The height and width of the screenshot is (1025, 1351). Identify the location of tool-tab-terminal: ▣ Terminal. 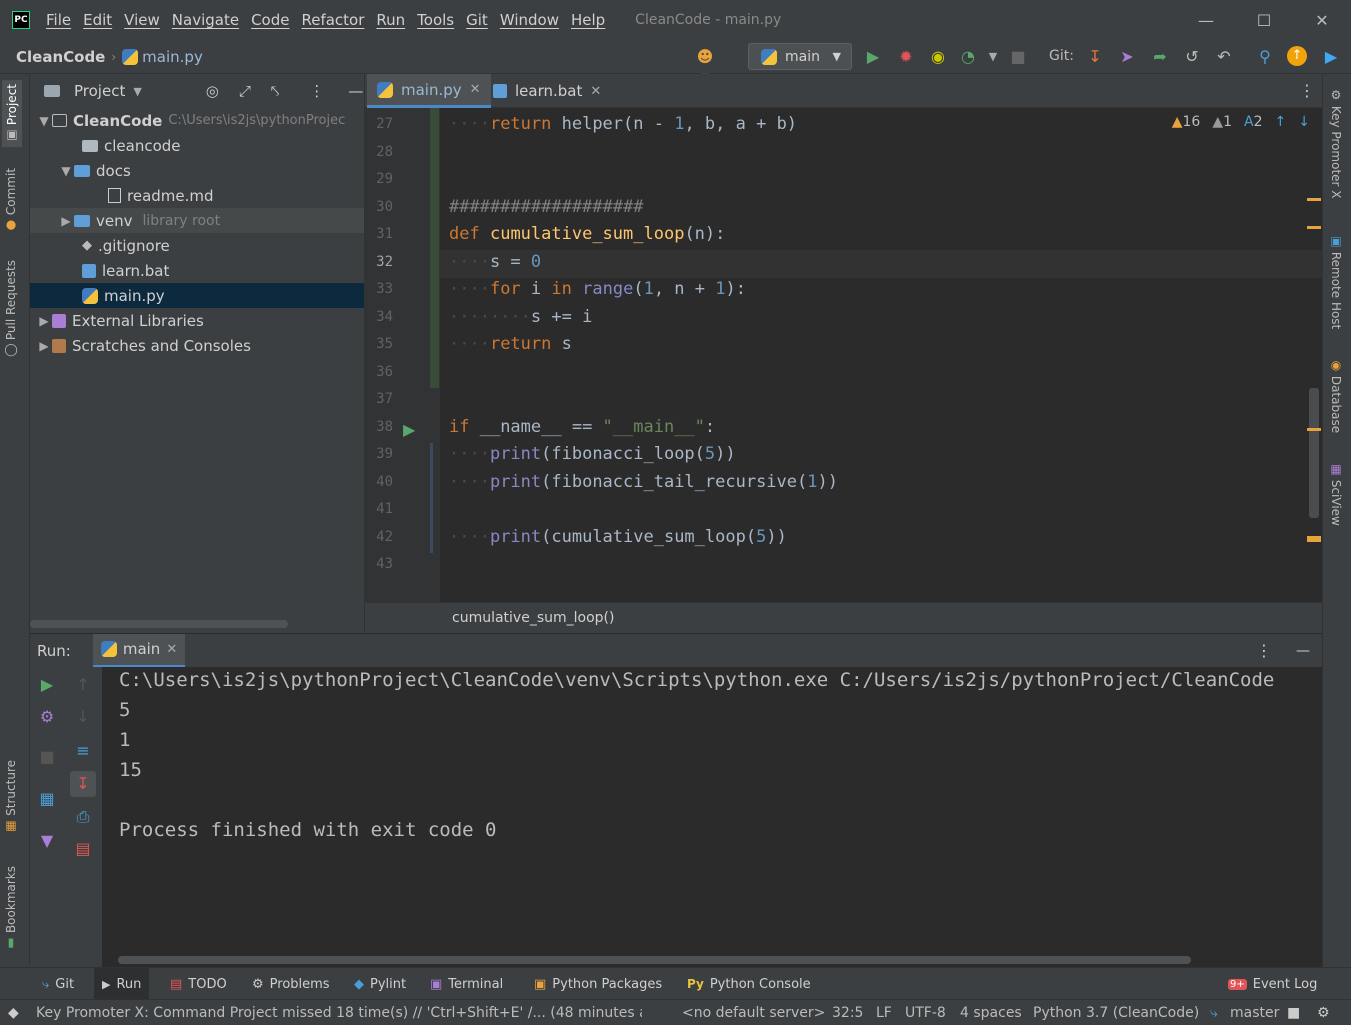
(466, 984).